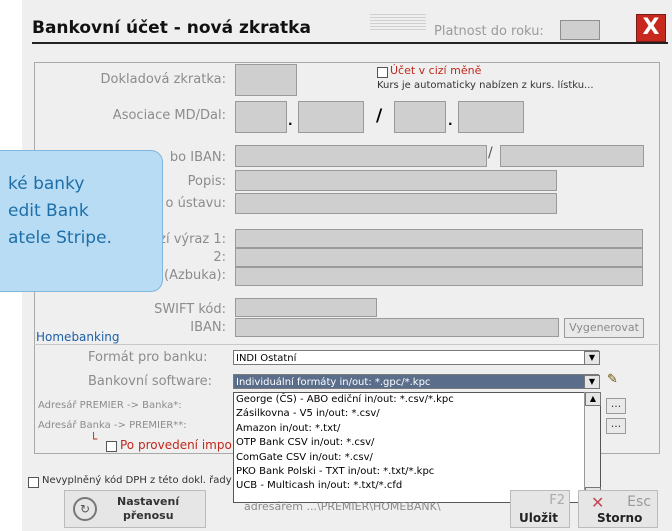  I want to click on dph-label: Nevyplněný kód DPH z této dokl. řady, so click(137, 480).